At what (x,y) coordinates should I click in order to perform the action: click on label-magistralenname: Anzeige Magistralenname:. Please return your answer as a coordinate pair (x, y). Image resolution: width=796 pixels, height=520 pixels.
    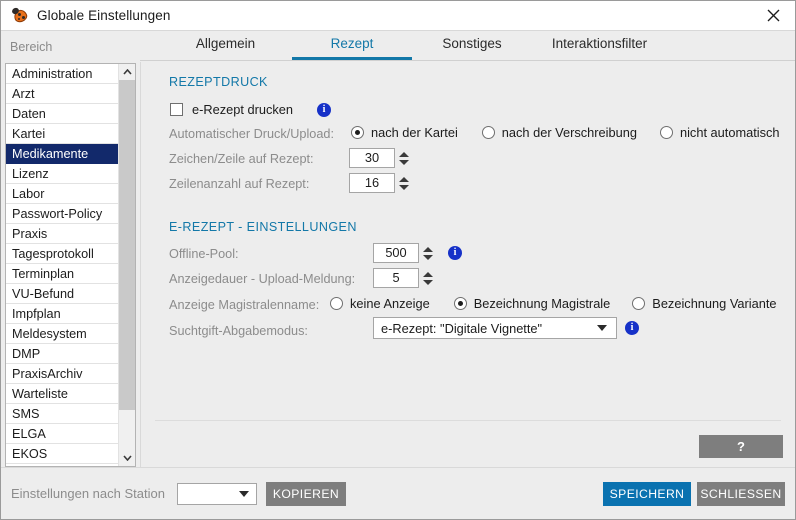
    Looking at the image, I should click on (244, 305).